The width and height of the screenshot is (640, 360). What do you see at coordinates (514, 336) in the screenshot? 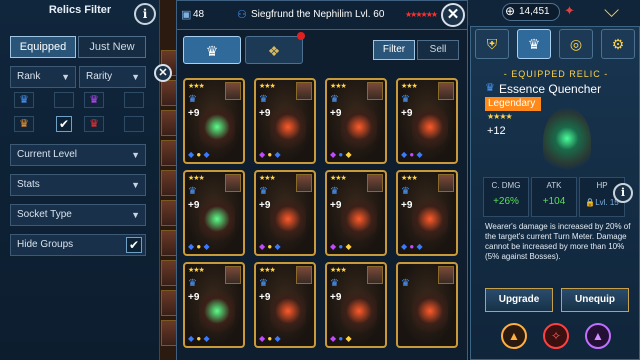
I see `faction-skill-icon: ▲` at bounding box center [514, 336].